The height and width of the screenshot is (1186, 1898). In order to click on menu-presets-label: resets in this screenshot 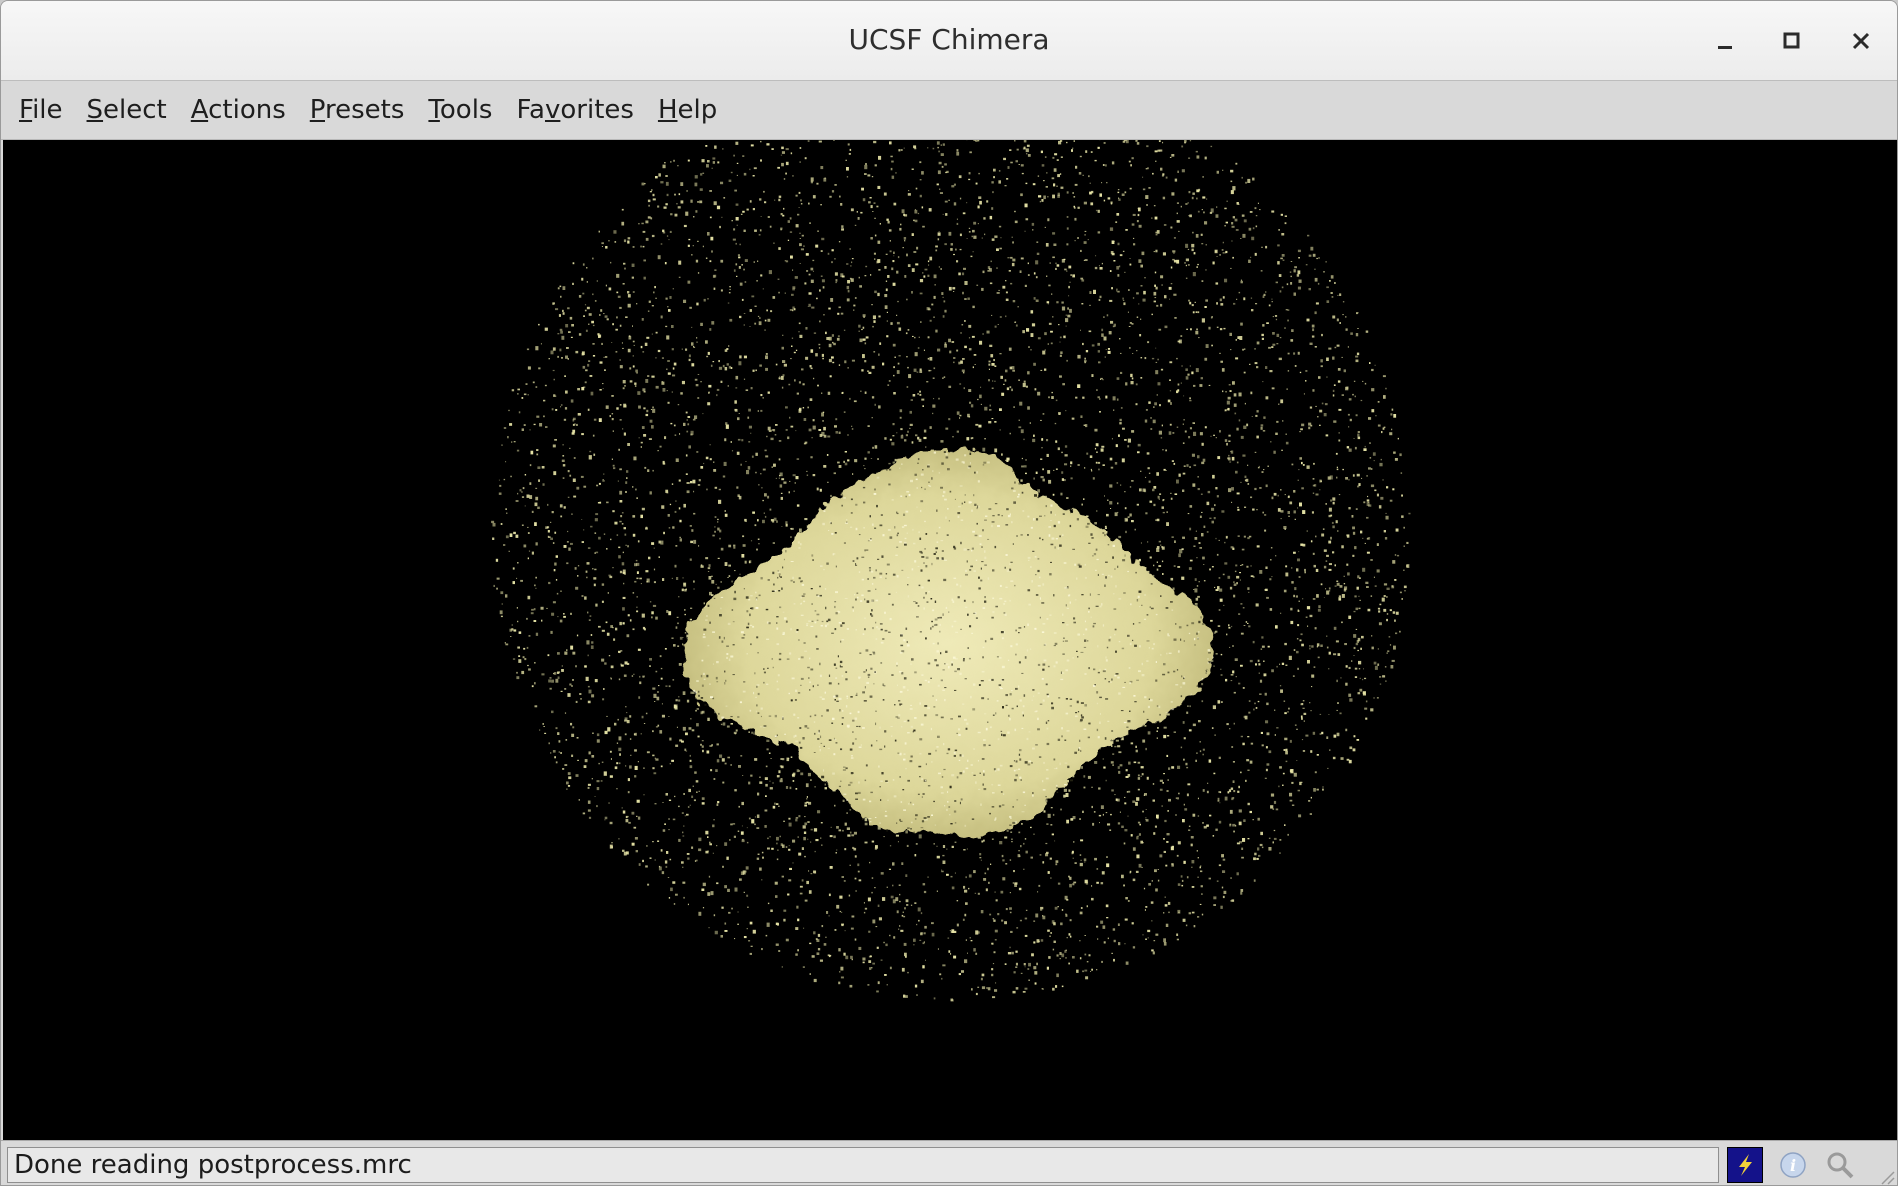, I will do `click(365, 110)`.